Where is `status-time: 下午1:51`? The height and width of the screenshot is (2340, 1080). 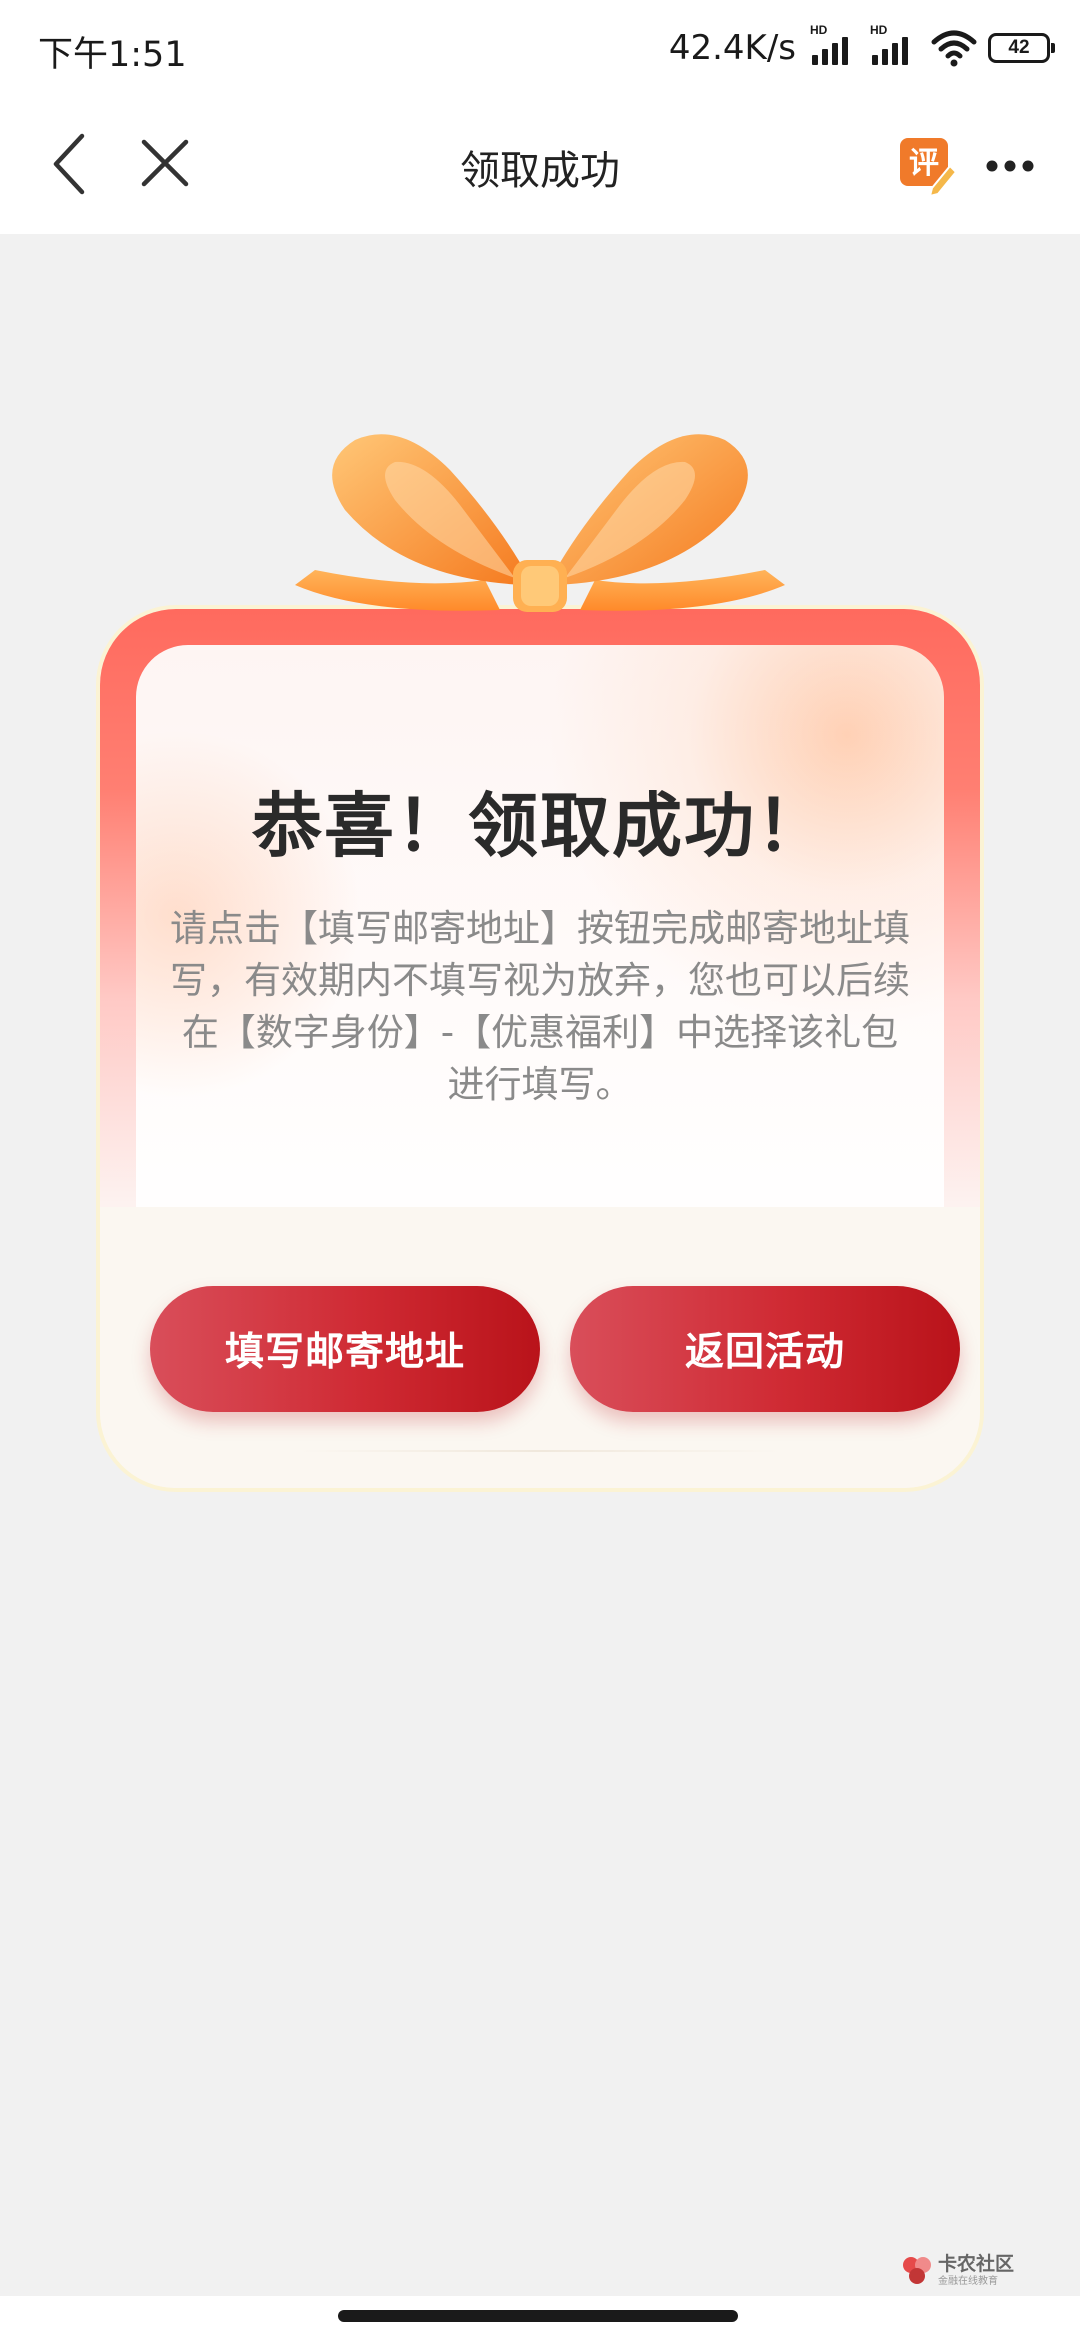 status-time: 下午1:51 is located at coordinates (112, 55).